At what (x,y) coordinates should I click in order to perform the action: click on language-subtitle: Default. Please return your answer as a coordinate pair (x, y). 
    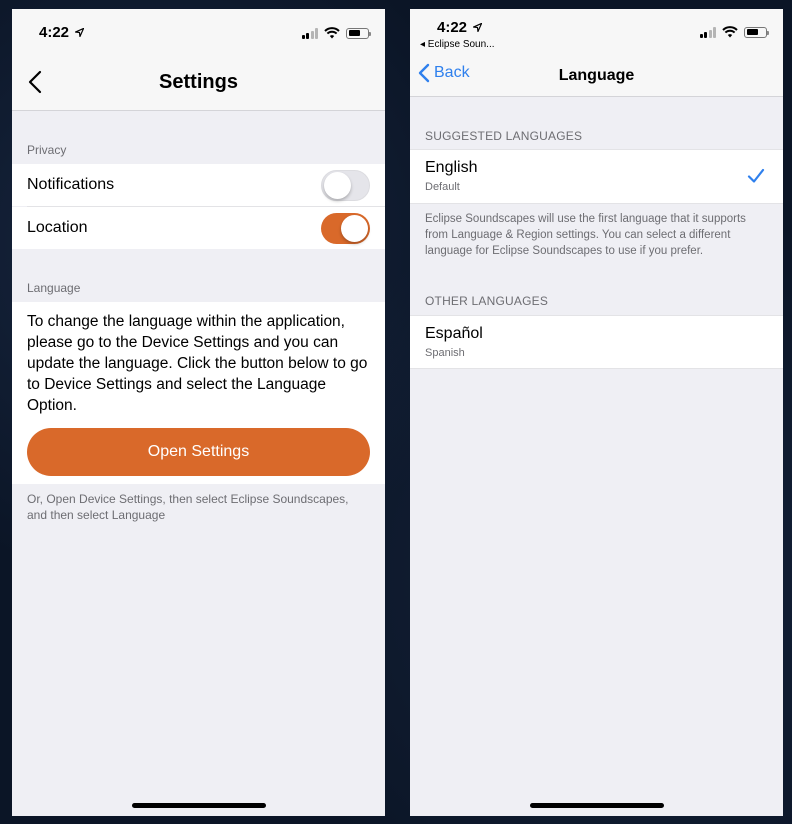
    Looking at the image, I should click on (442, 187).